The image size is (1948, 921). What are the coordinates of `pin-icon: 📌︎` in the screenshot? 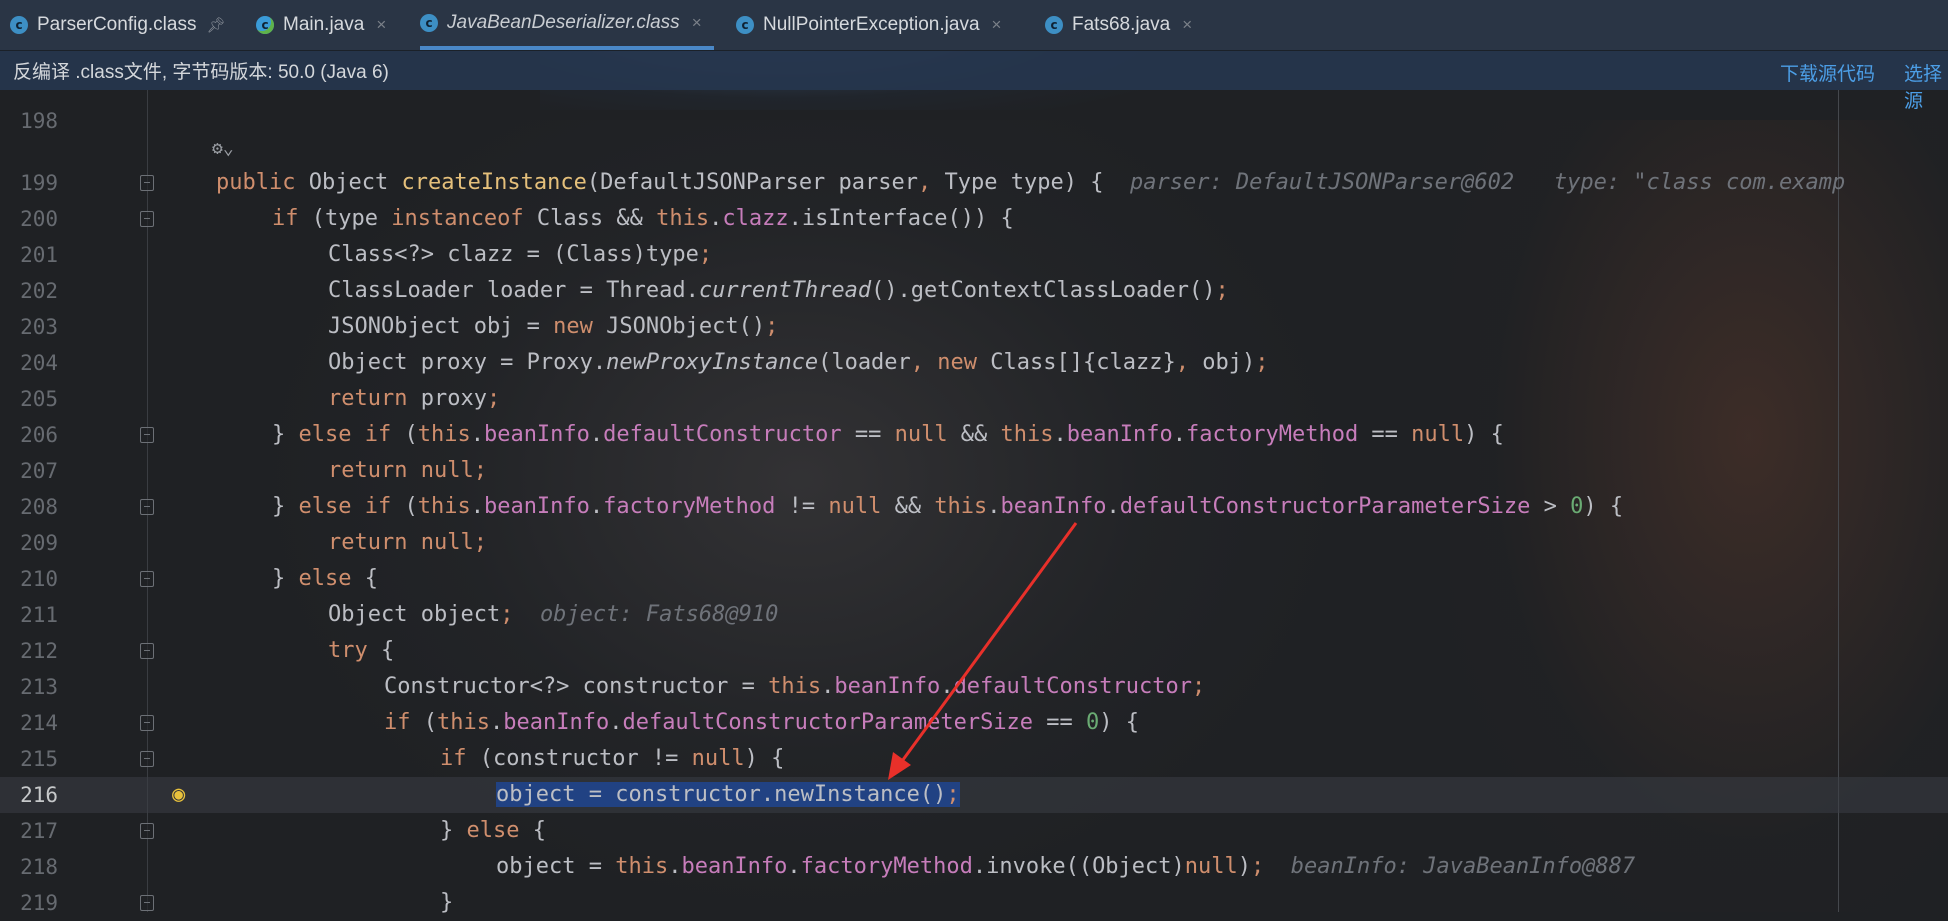 It's located at (215, 25).